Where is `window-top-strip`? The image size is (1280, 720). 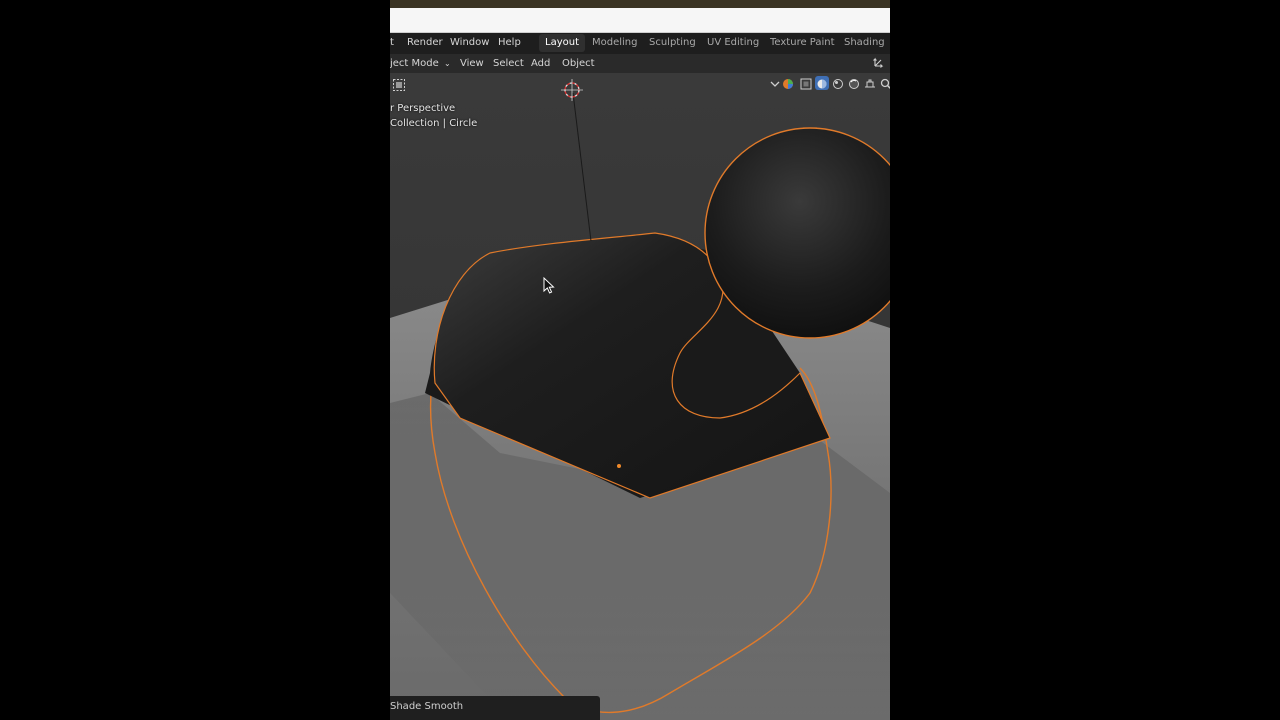
window-top-strip is located at coordinates (640, 4).